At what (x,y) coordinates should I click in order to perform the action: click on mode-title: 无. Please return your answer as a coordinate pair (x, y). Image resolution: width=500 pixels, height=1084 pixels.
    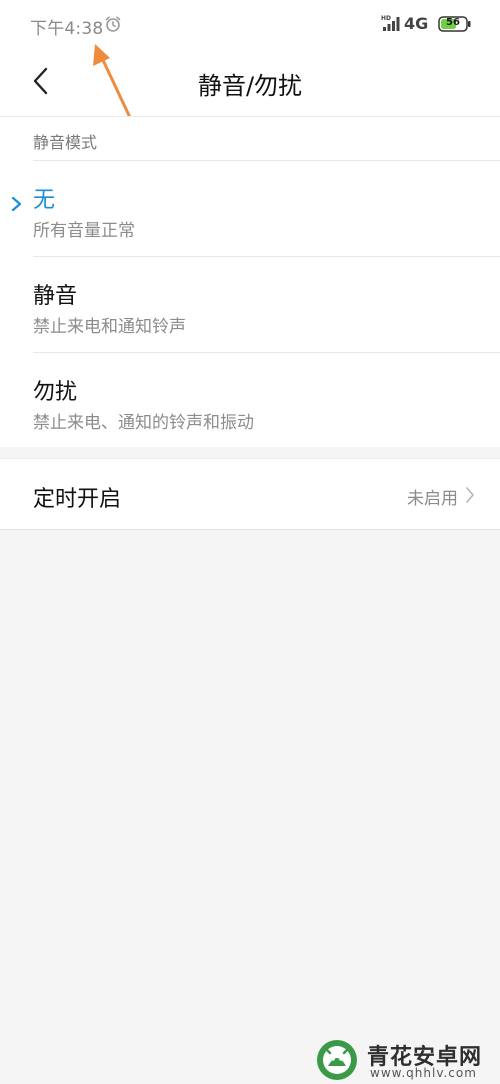
    Looking at the image, I should click on (44, 200).